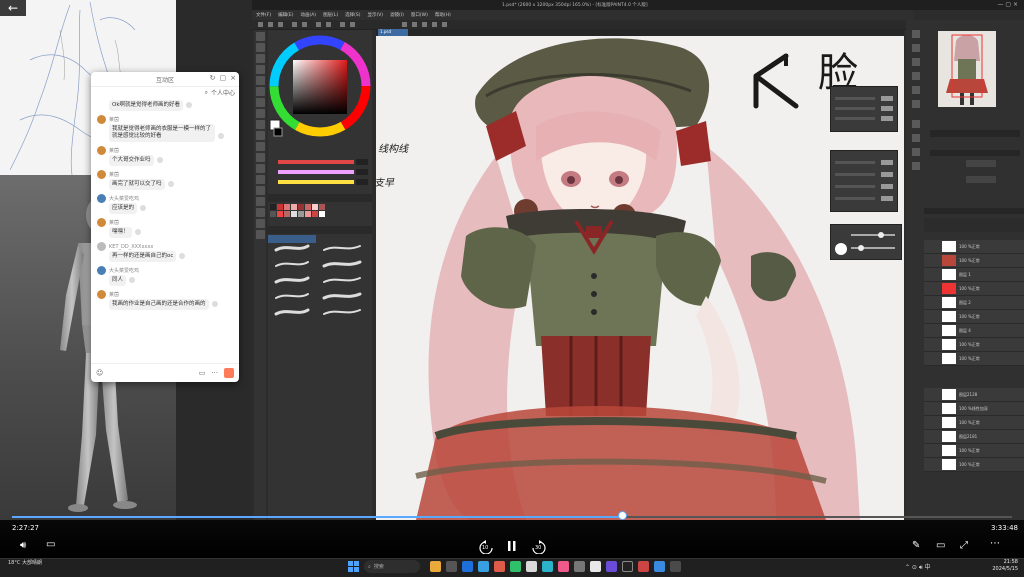 The width and height of the screenshot is (1024, 577). What do you see at coordinates (1000, 566) in the screenshot?
I see `taskbar-clock: 21:58 2024/5/15` at bounding box center [1000, 566].